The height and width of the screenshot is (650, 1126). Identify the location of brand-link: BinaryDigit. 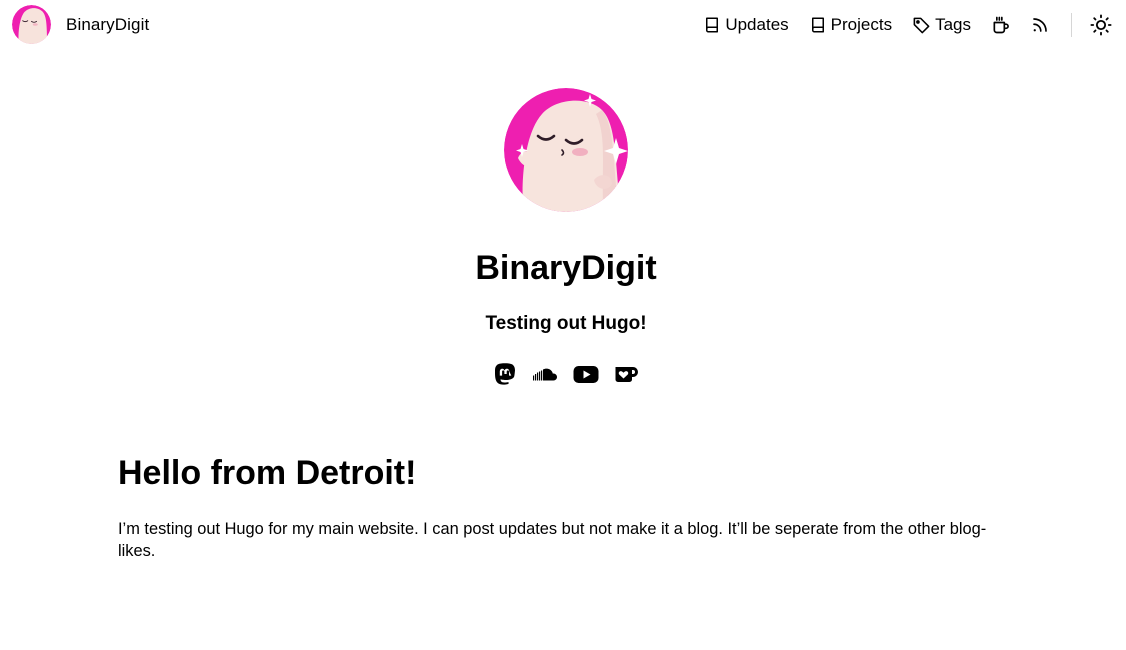
(80, 24).